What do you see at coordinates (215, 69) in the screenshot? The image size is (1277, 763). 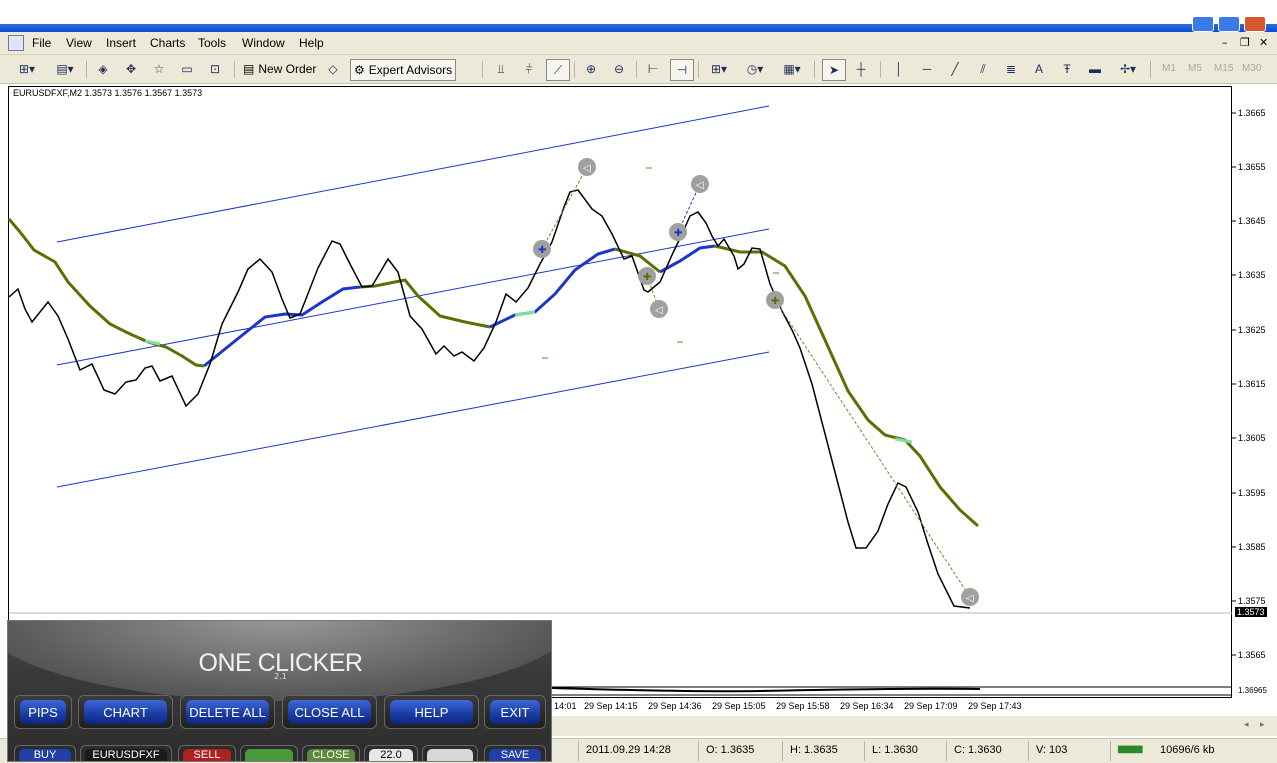 I see `strategy-tester-icon: ⊡` at bounding box center [215, 69].